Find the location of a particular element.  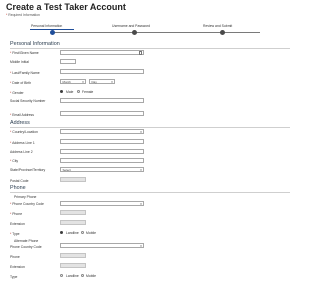

state-select: Select ▾ is located at coordinates (102, 169).